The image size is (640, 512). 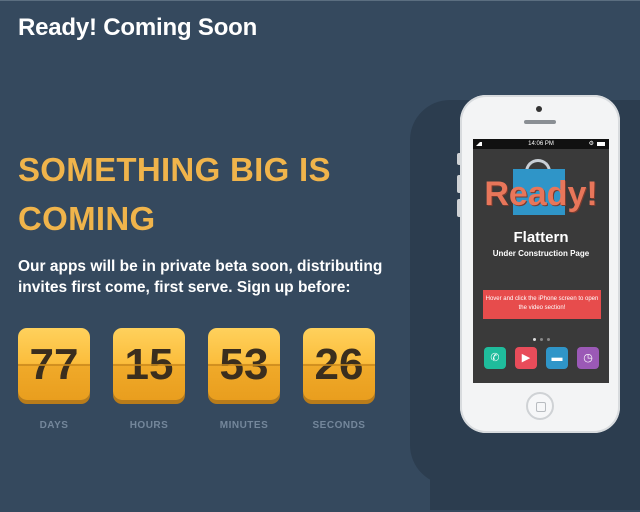 What do you see at coordinates (542, 359) in the screenshot?
I see `app-dock: ✆ ▶ ▬ ◷` at bounding box center [542, 359].